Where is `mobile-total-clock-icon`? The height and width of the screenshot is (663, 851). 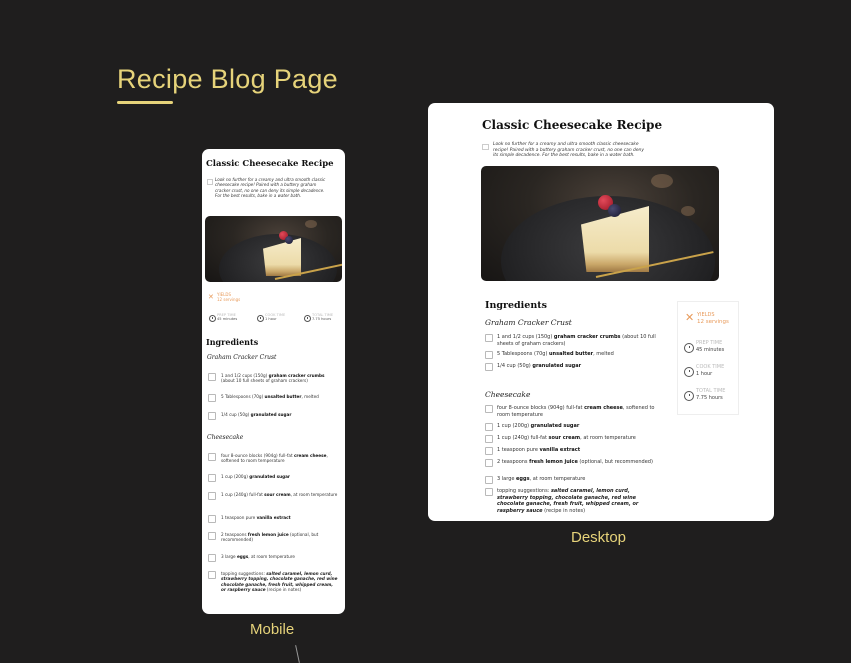
mobile-total-clock-icon is located at coordinates (307, 318).